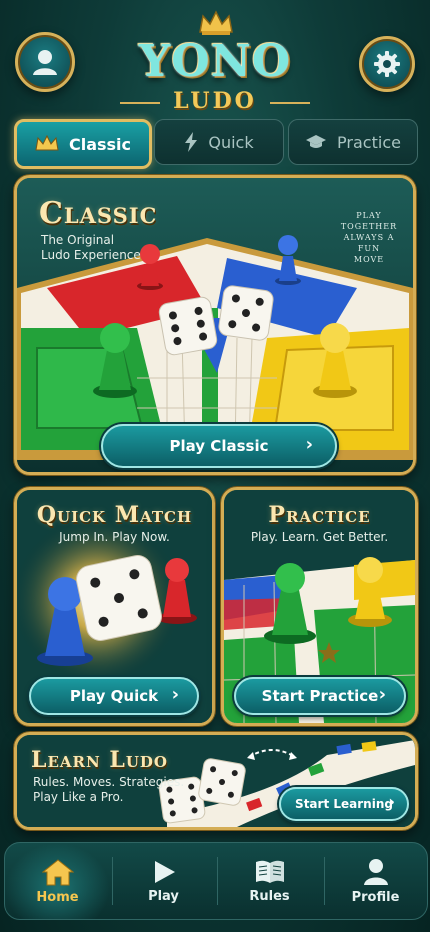 The image size is (430, 932). I want to click on nav-home: Home, so click(57, 881).